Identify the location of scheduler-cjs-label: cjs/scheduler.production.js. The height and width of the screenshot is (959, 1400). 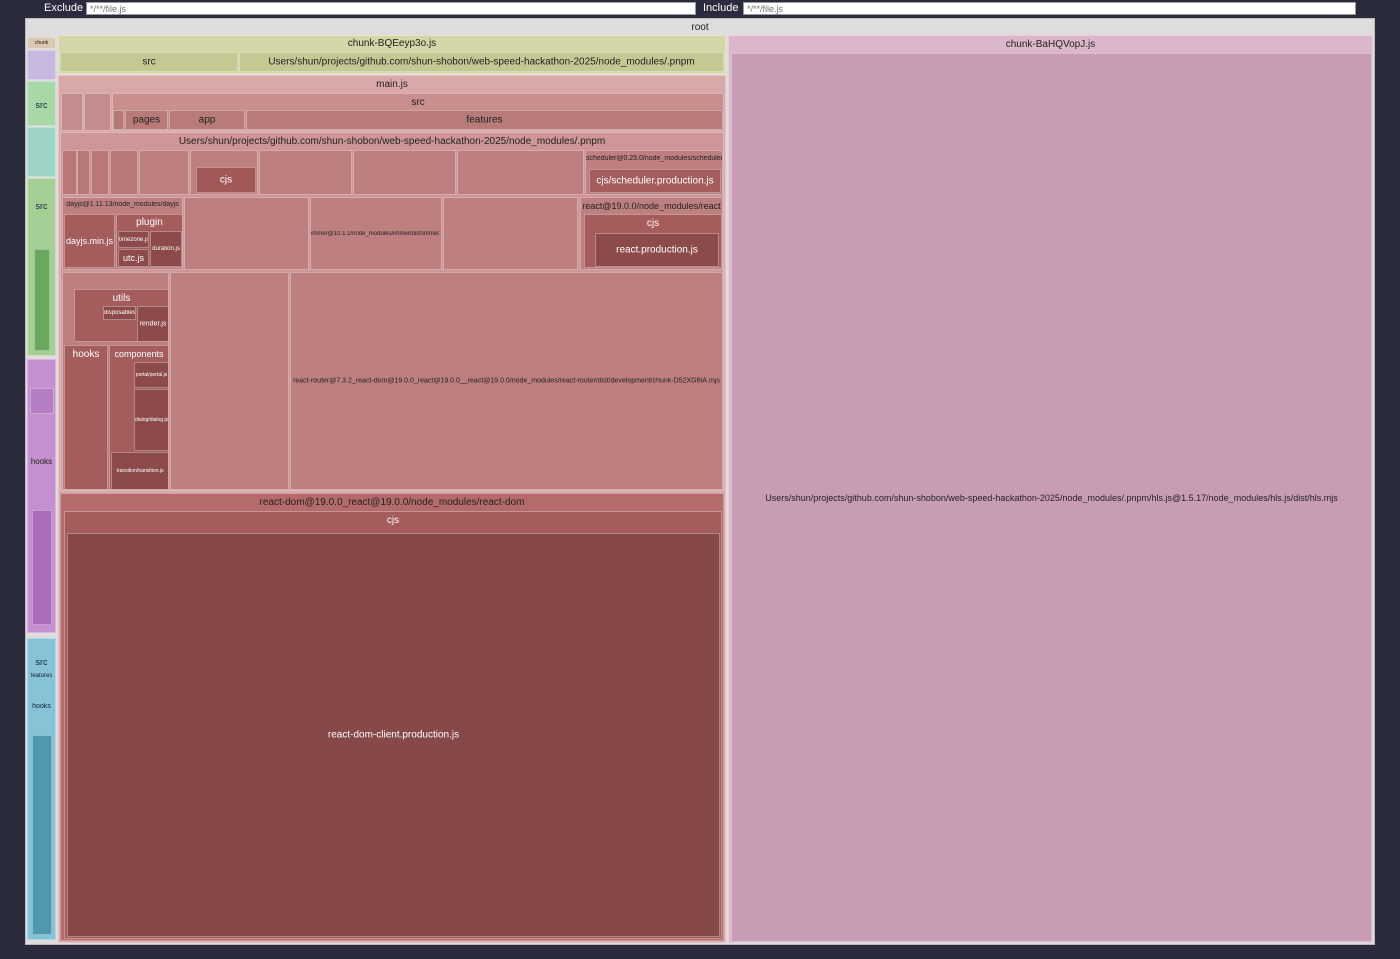
(655, 181).